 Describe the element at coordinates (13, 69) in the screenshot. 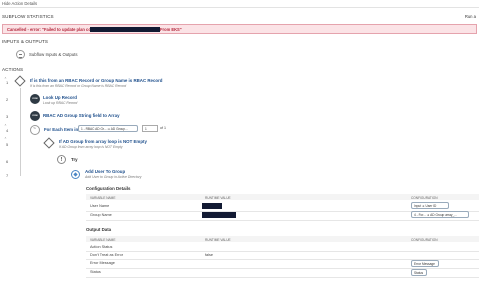

I see `actions-title: ACTIONS` at that location.